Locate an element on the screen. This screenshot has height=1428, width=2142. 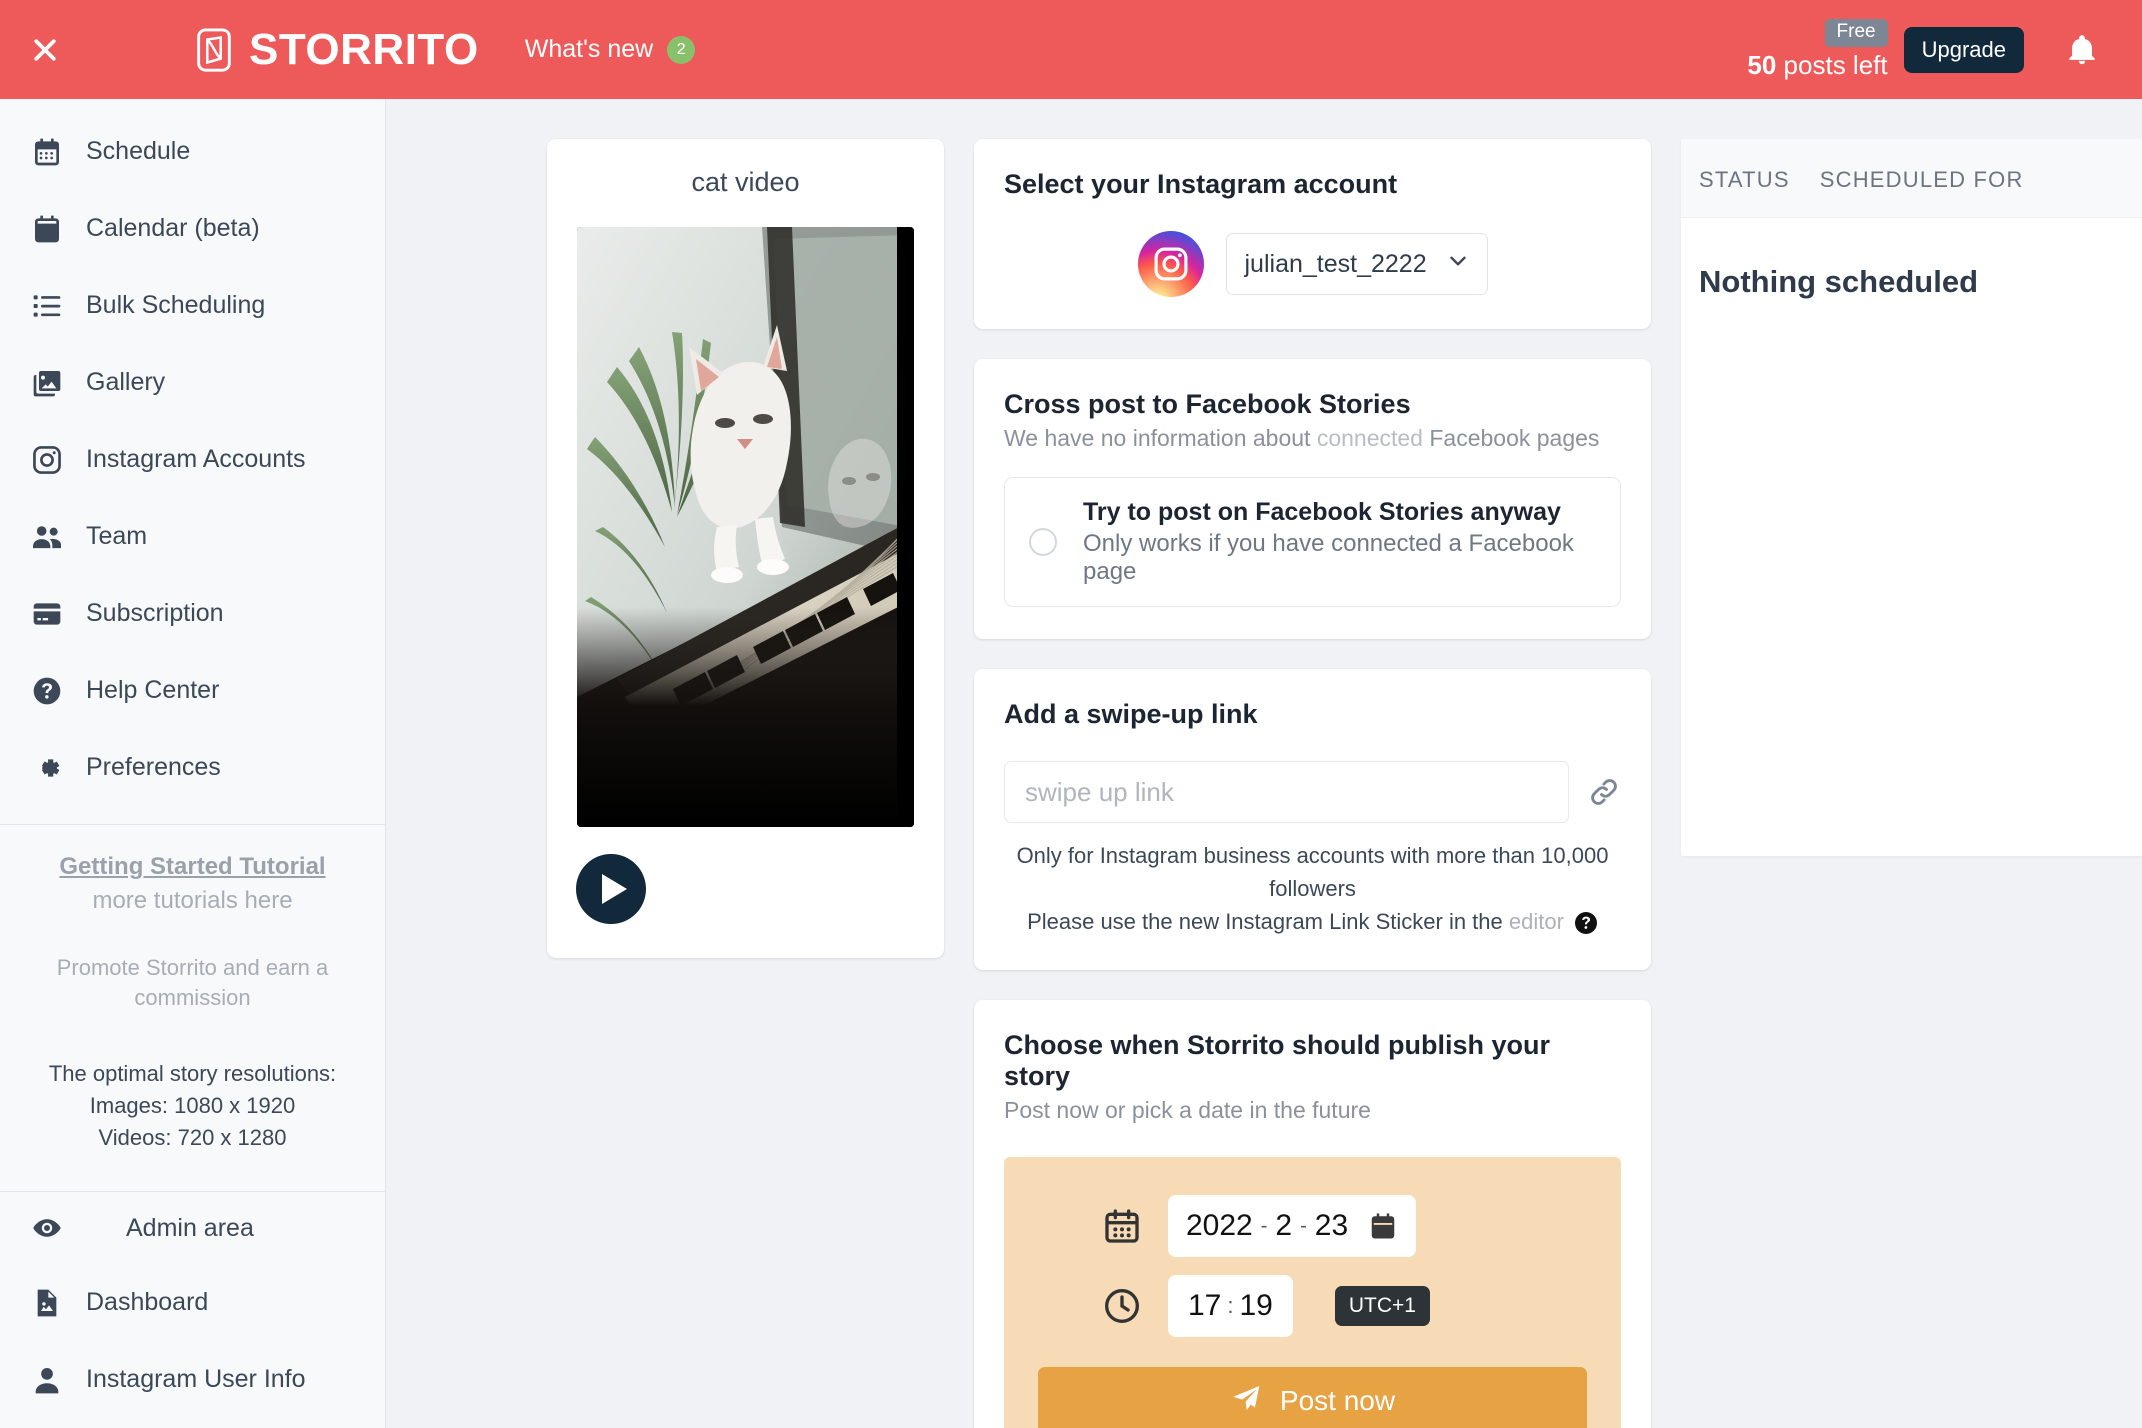
posts-left-suffix: posts left is located at coordinates (1832, 64).